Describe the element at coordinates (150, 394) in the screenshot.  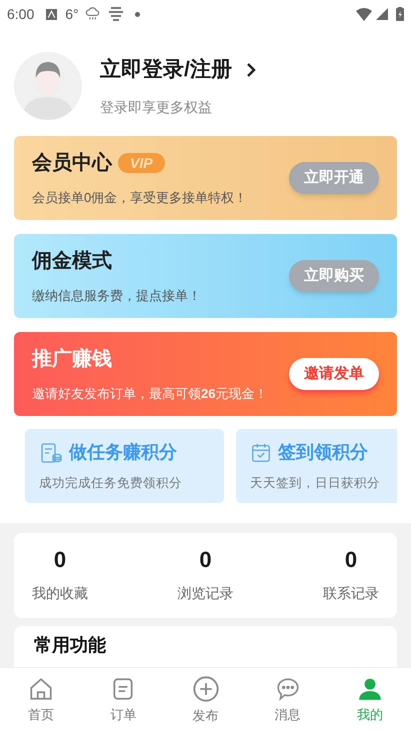
I see `promo-text: 邀请好友发布订单，最高可领26元现金！` at that location.